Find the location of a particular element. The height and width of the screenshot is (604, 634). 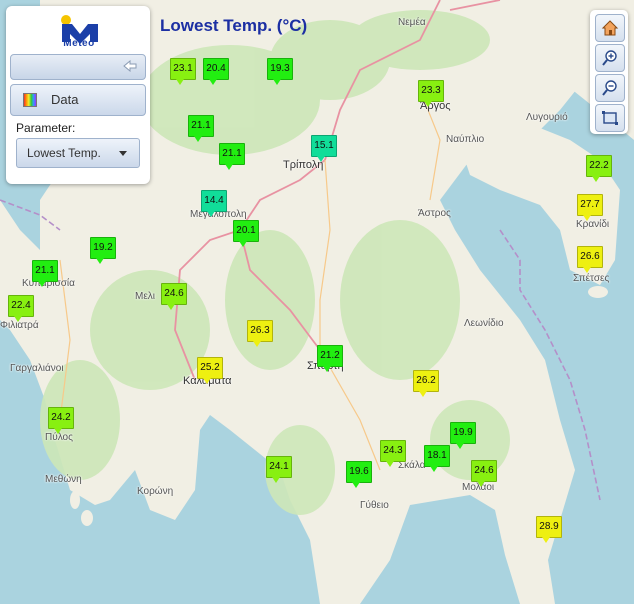

zoom-in-button is located at coordinates (610, 58).